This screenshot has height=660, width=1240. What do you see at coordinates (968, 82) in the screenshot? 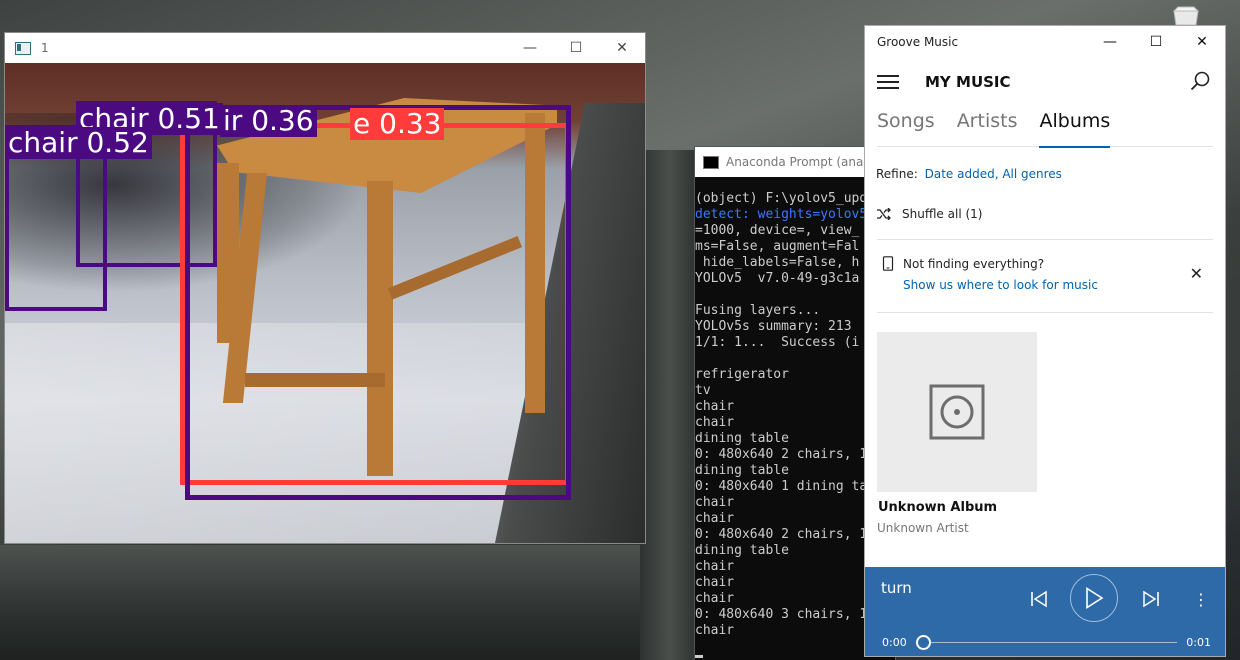
I see `page-title: MY MUSIC` at bounding box center [968, 82].